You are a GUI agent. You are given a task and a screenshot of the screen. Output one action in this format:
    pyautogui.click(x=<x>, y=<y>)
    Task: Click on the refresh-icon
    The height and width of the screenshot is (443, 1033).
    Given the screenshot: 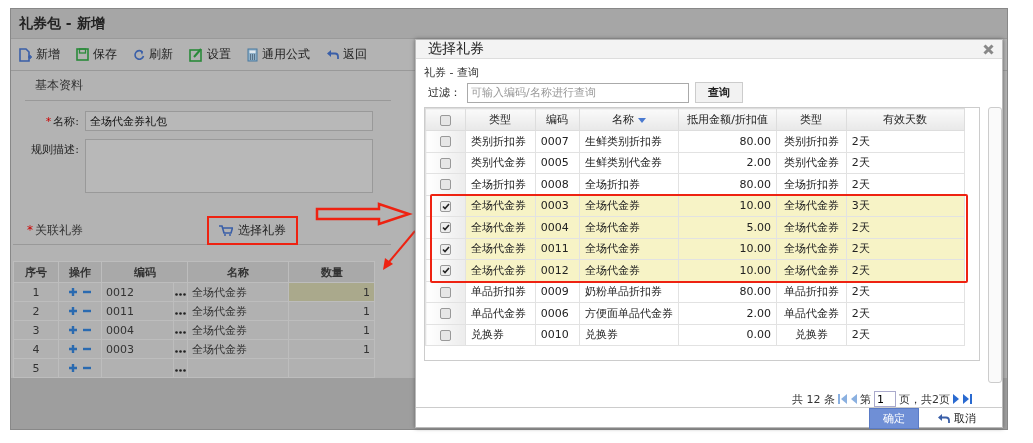 What is the action you would take?
    pyautogui.click(x=139, y=54)
    